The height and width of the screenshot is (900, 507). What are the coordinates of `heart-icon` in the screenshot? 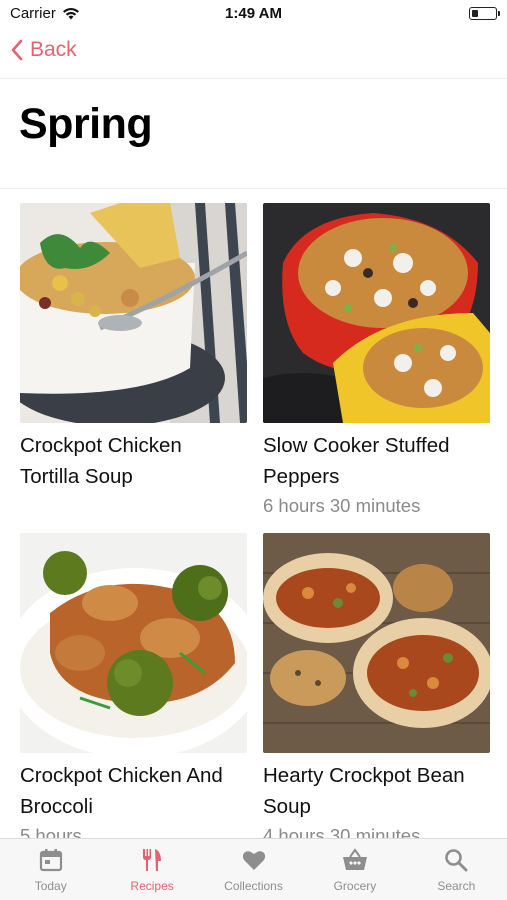 It's located at (253, 860).